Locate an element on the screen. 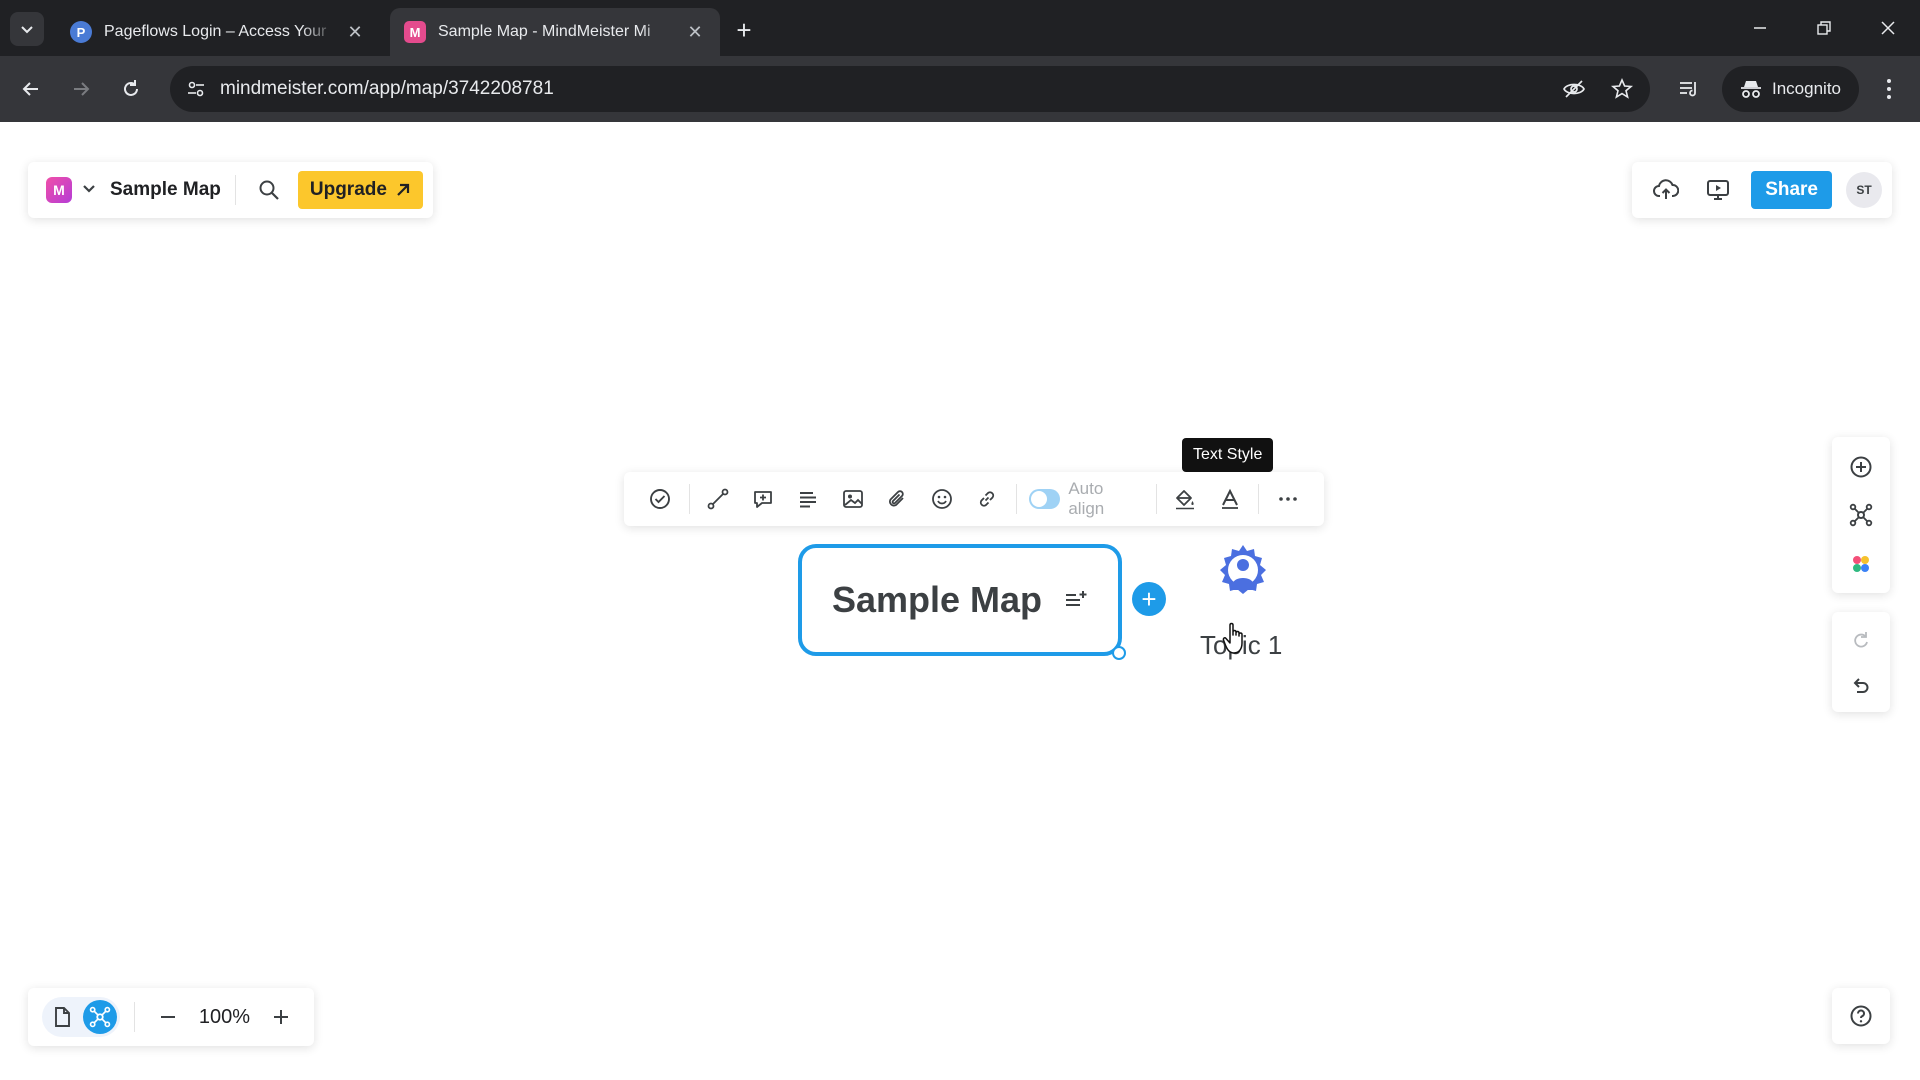 This screenshot has width=1920, height=1080. check-circle-icon is located at coordinates (660, 499).